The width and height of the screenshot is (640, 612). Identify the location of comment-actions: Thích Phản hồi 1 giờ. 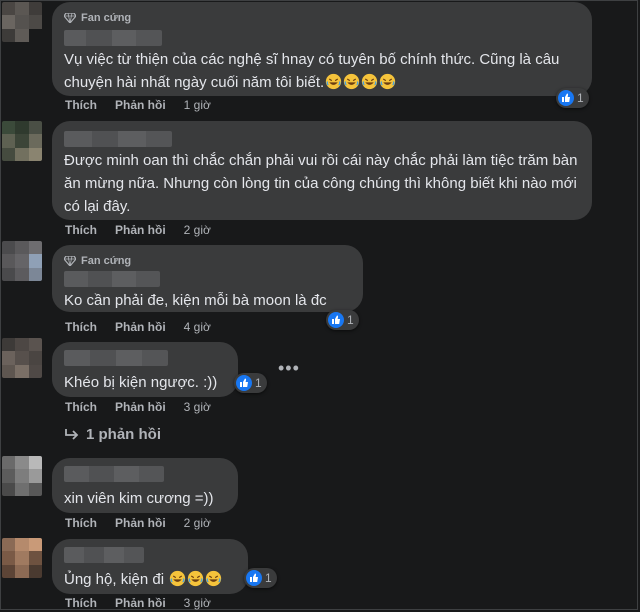
(138, 105).